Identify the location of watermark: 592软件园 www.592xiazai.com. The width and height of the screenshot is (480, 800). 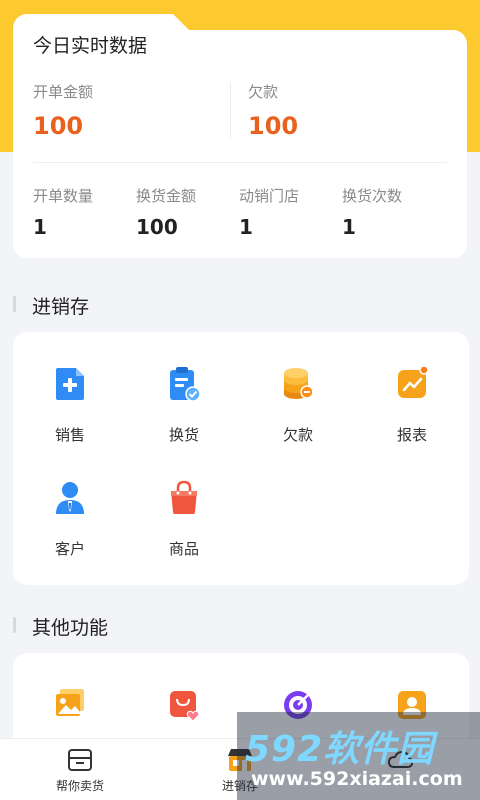
(358, 756).